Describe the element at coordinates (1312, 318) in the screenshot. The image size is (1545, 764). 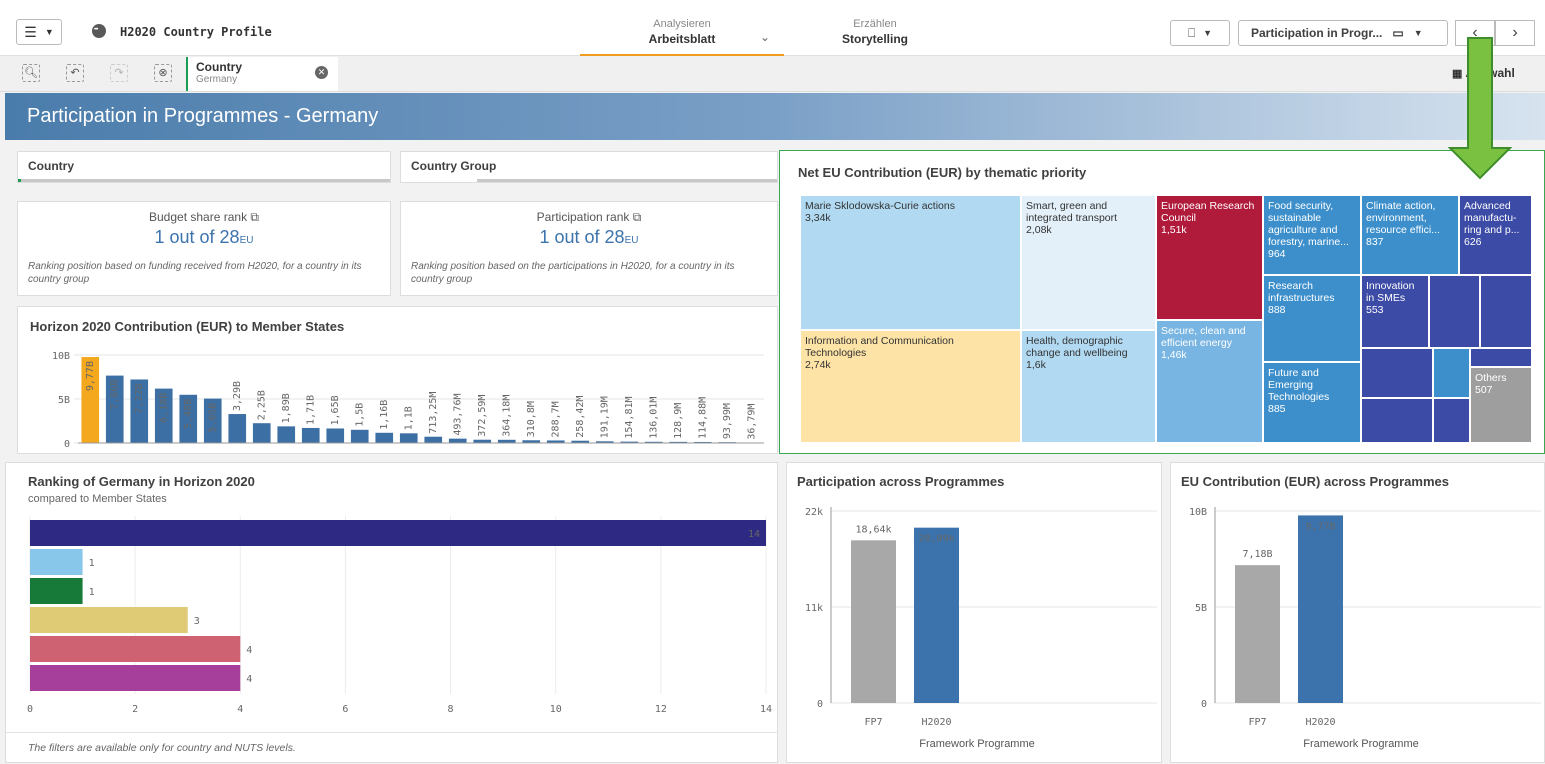
I see `treemap-cell: Research infrastructures888` at that location.